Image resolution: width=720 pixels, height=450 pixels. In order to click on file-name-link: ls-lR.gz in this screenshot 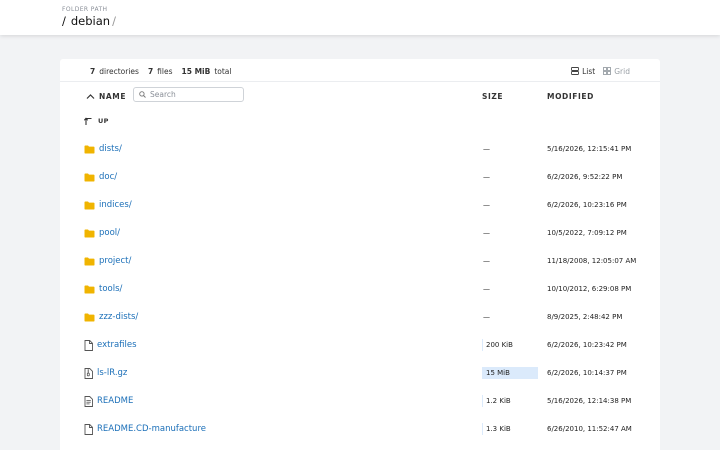, I will do `click(105, 373)`.